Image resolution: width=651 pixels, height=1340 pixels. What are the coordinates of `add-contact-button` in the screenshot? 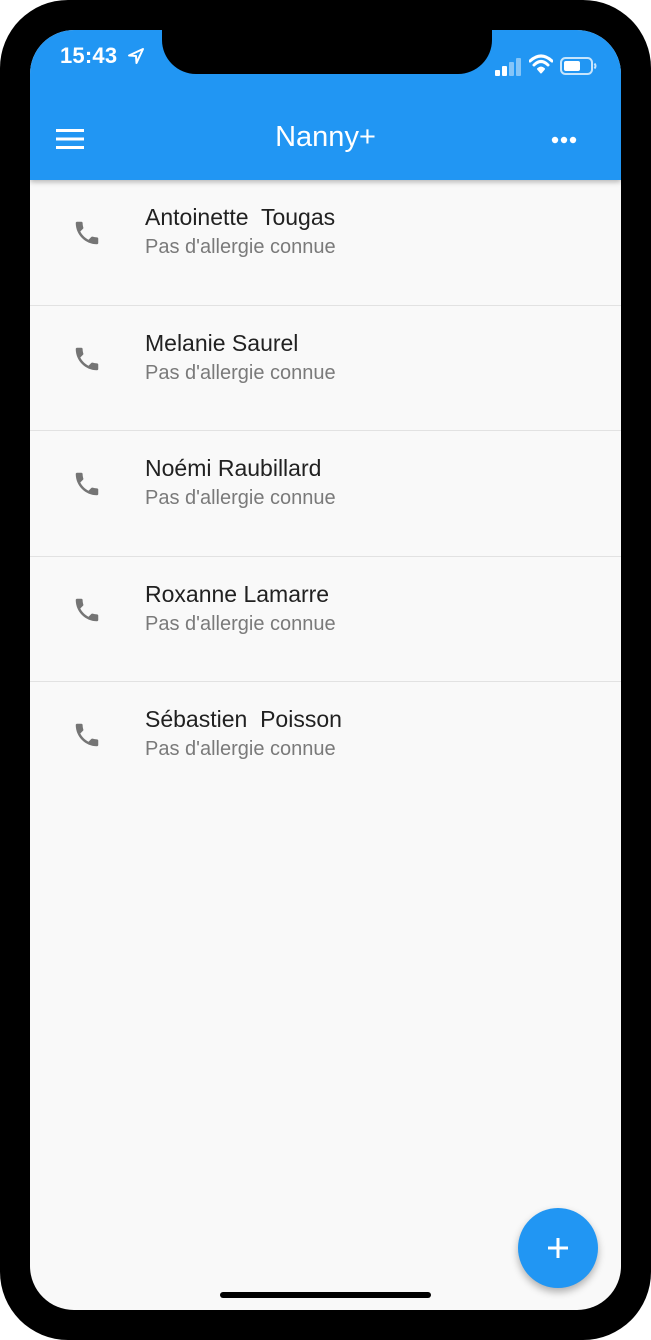 It's located at (558, 1248).